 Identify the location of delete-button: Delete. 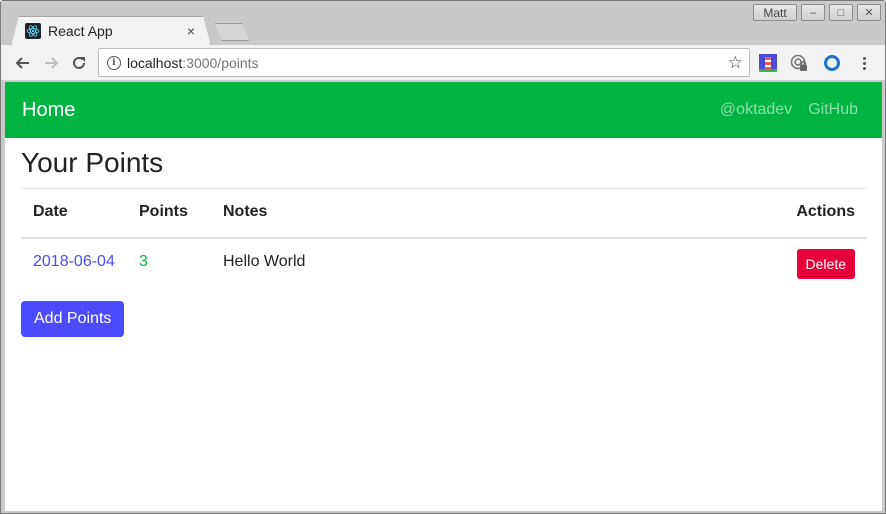
(825, 264).